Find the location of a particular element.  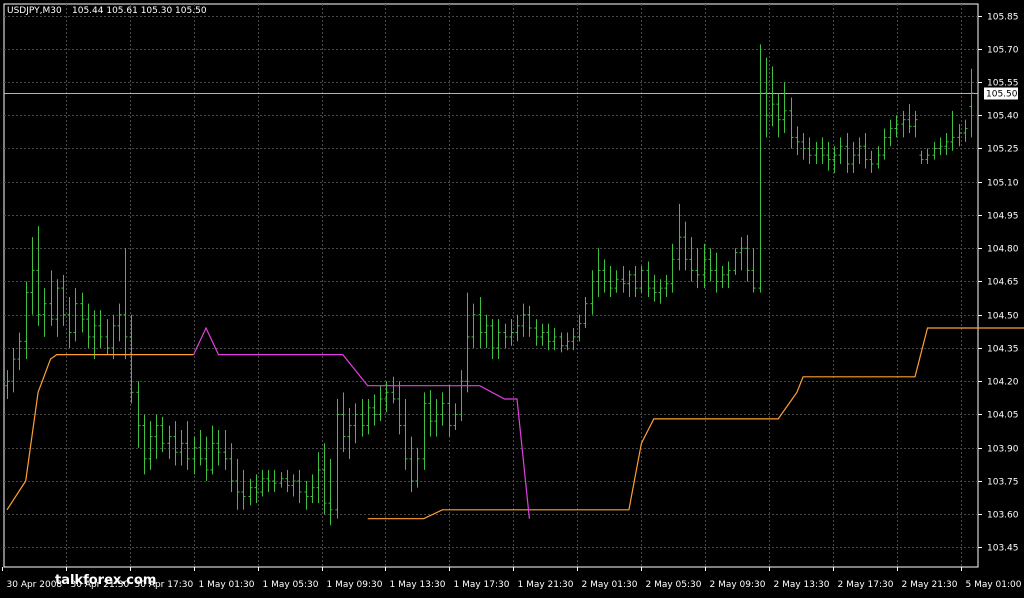

price-tick-label: 104.50 is located at coordinates (1003, 317).